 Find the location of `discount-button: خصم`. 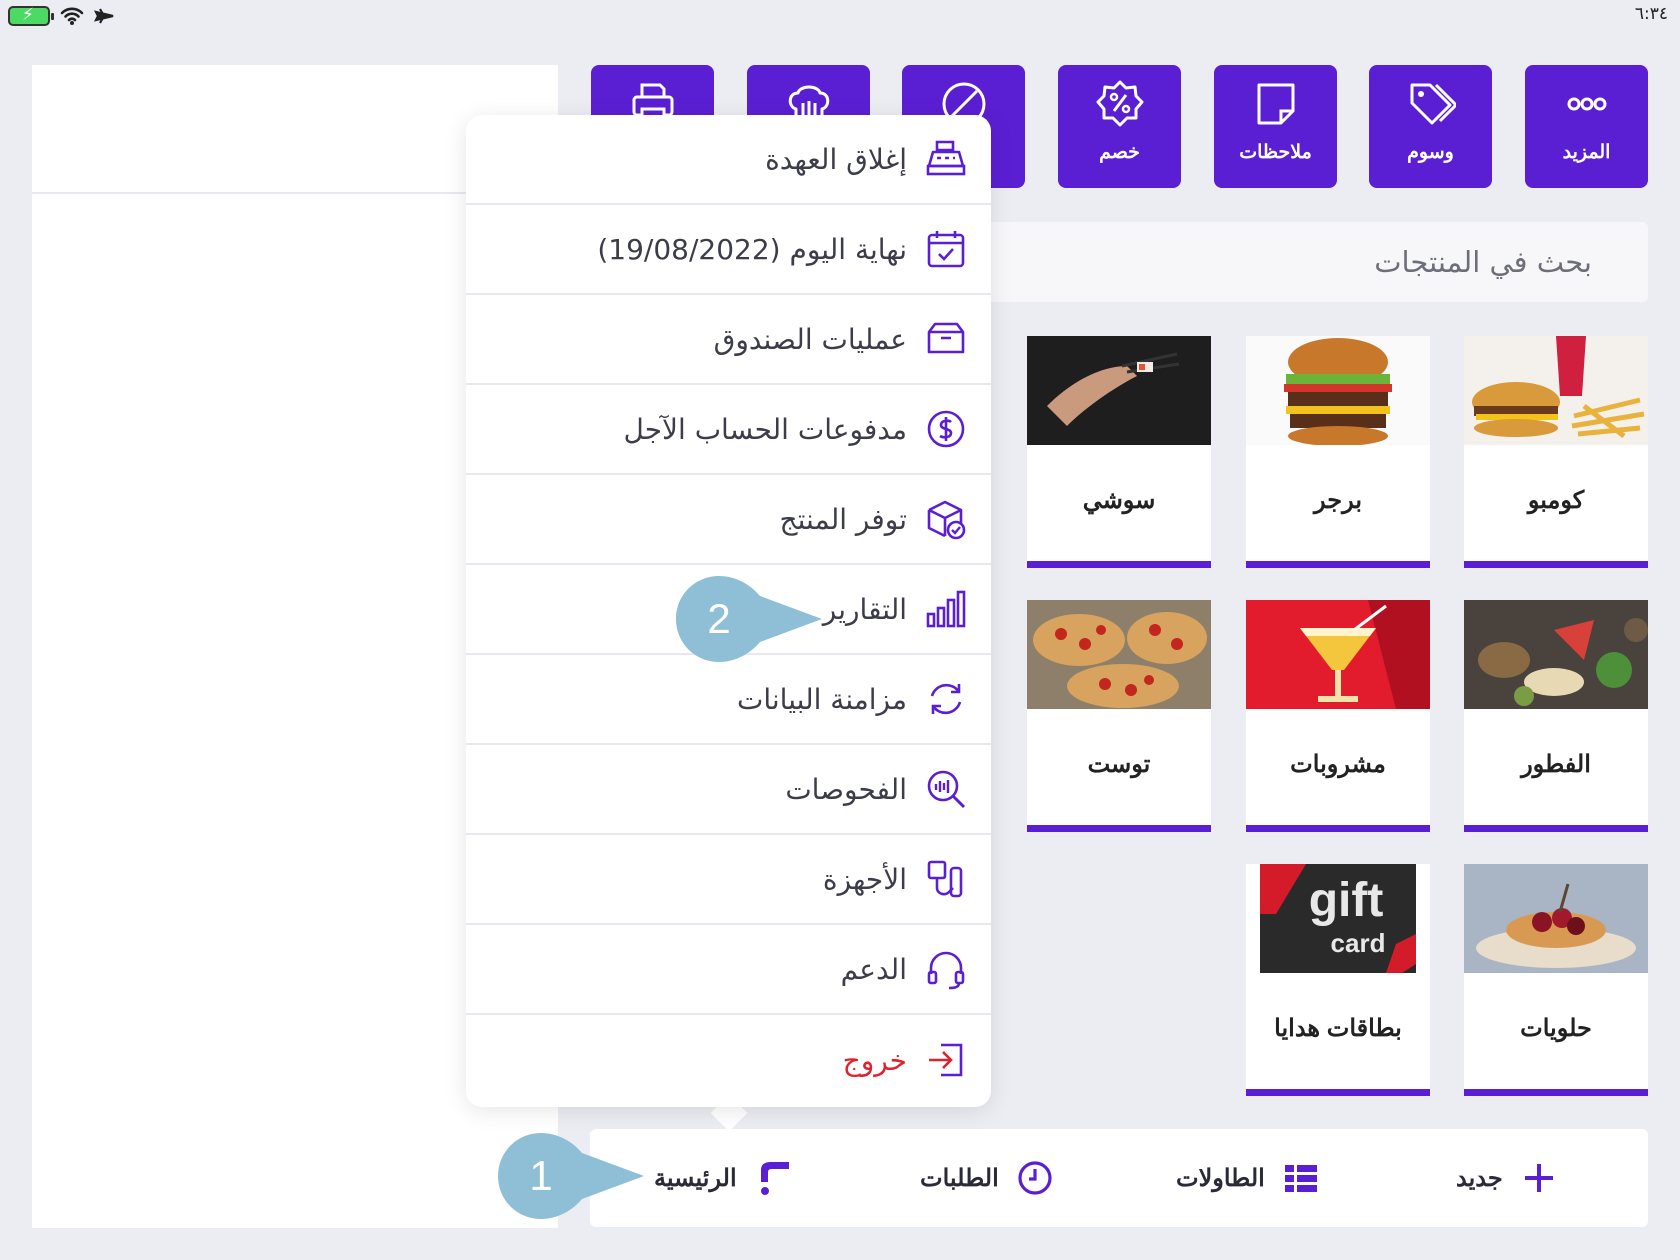

discount-button: خصم is located at coordinates (1119, 126).